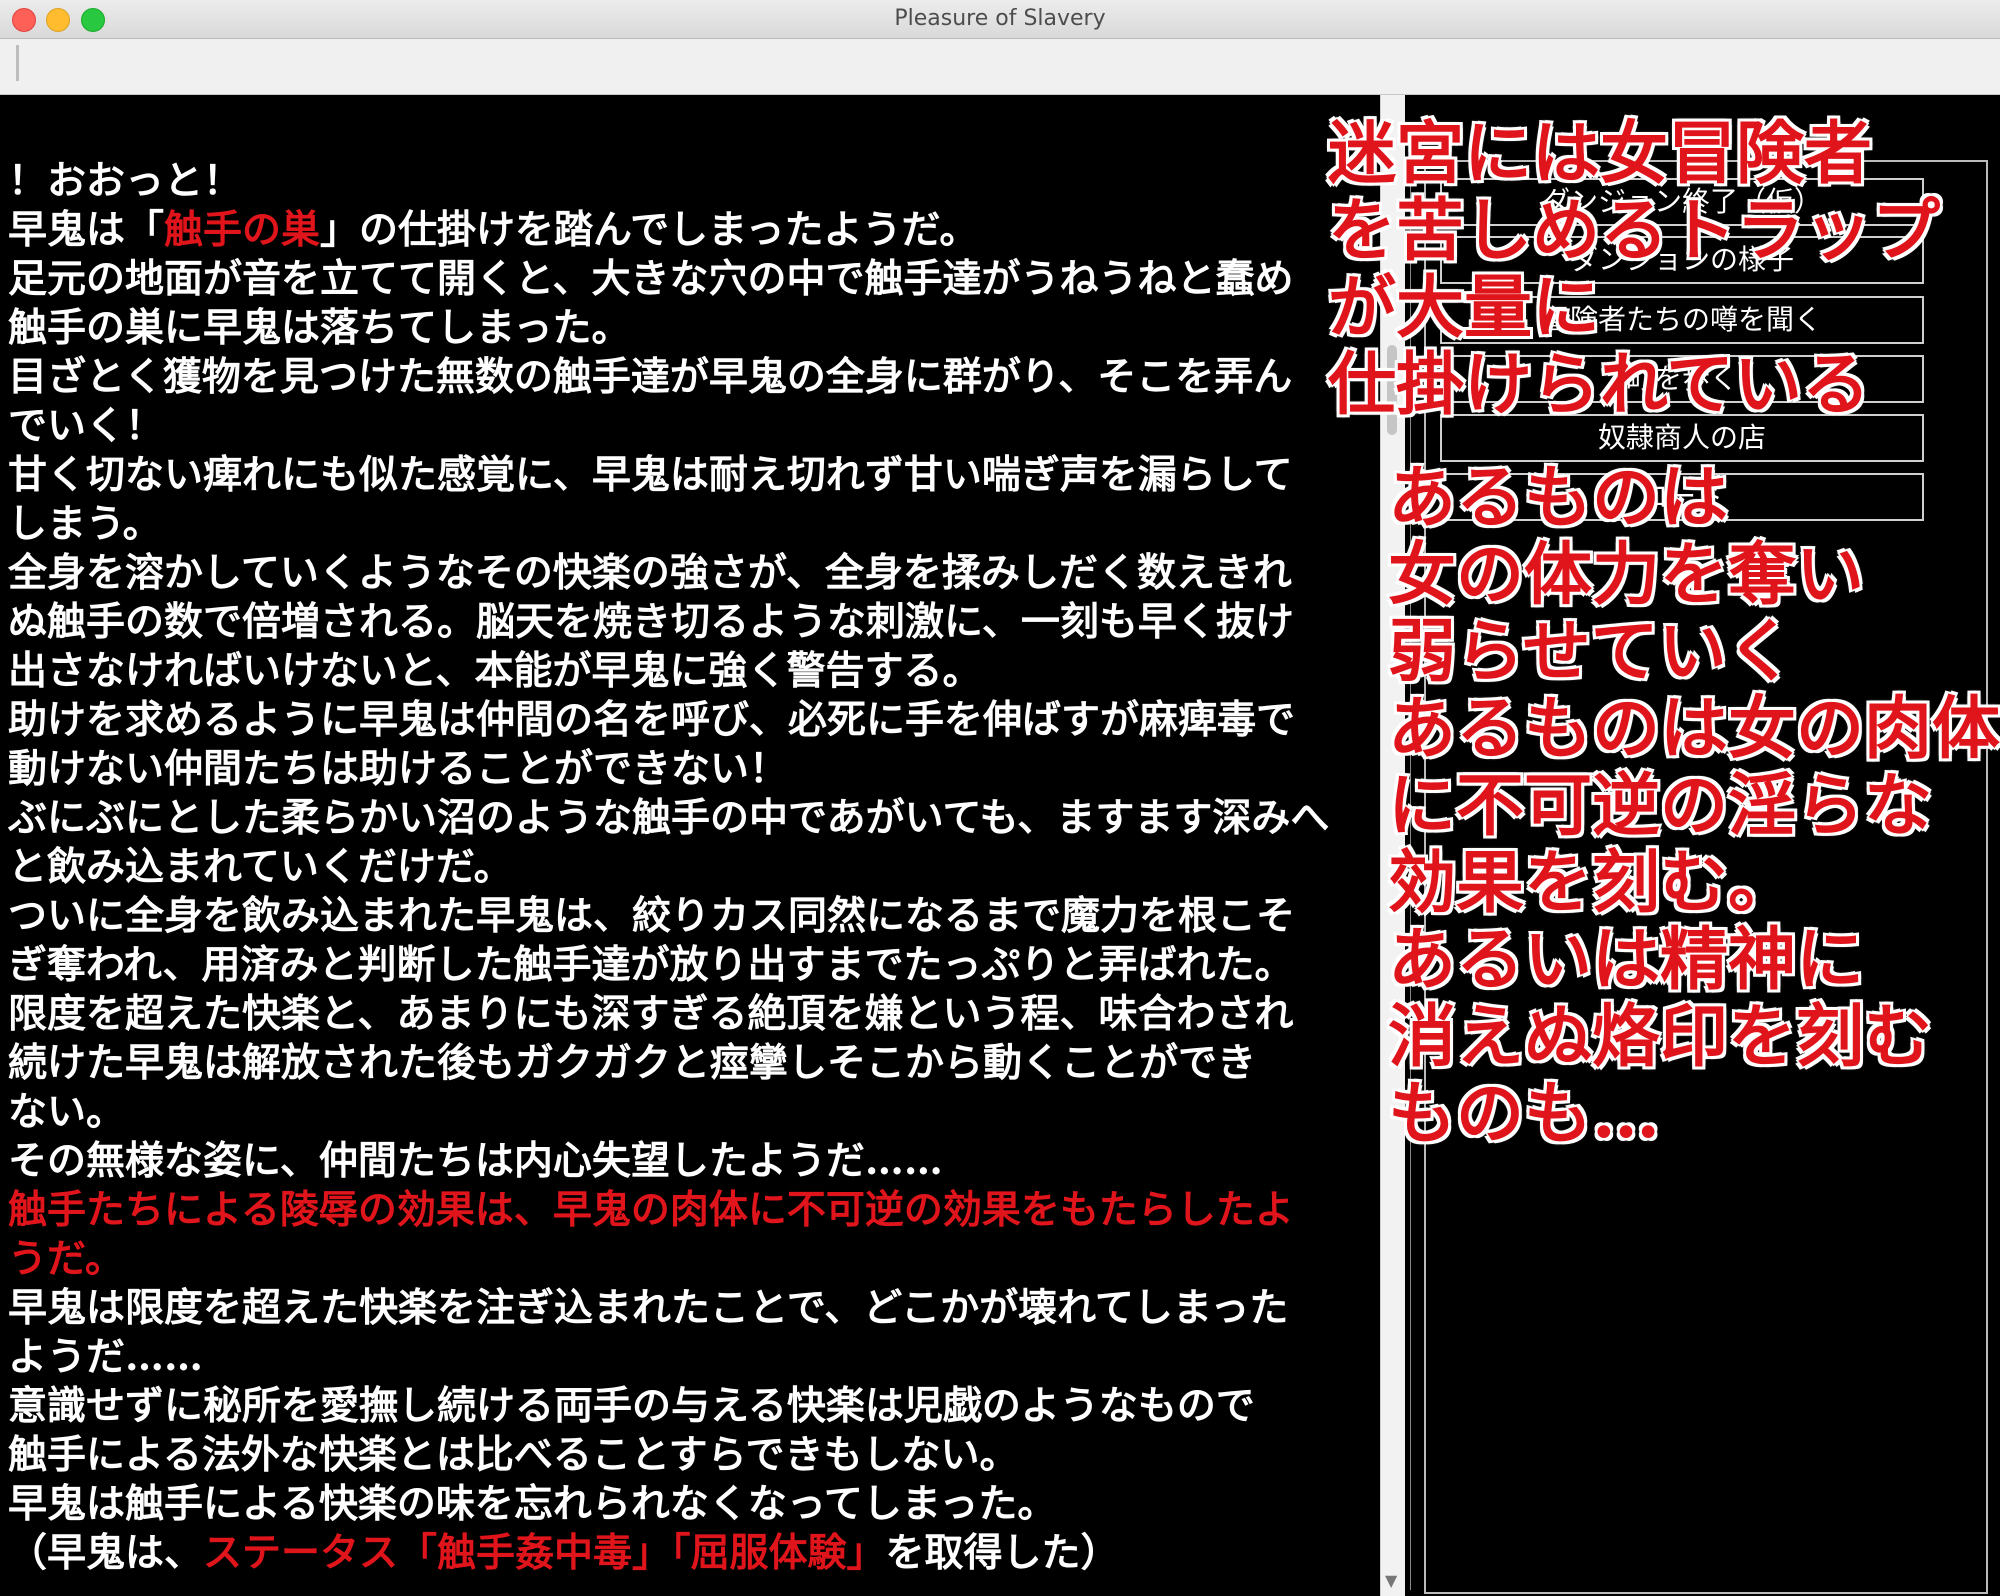 The width and height of the screenshot is (2000, 1596). Describe the element at coordinates (1002, 1553) in the screenshot. I see `log-text: を取得した）` at that location.